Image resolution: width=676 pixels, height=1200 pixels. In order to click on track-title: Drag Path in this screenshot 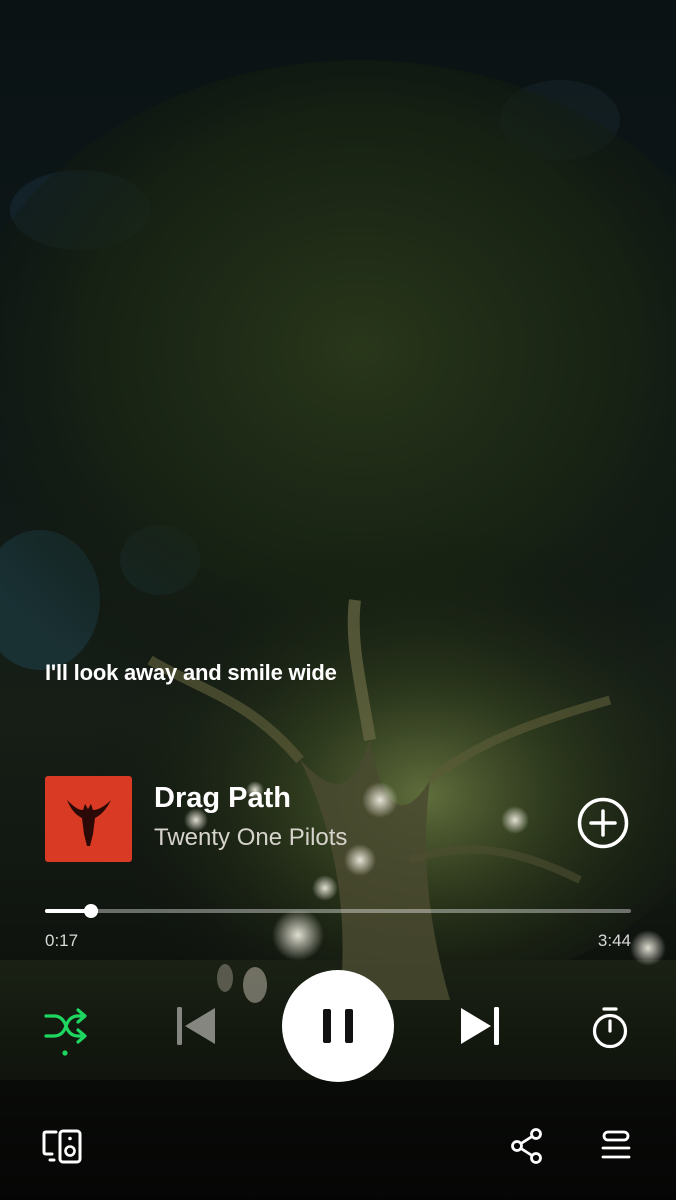, I will do `click(222, 798)`.